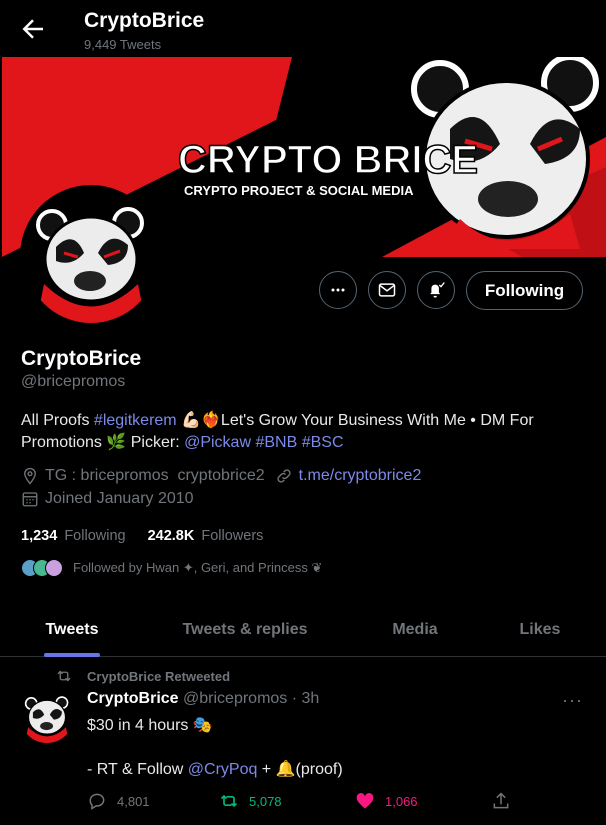 This screenshot has width=606, height=825. What do you see at coordinates (33, 29) in the screenshot?
I see `back-arrow-icon` at bounding box center [33, 29].